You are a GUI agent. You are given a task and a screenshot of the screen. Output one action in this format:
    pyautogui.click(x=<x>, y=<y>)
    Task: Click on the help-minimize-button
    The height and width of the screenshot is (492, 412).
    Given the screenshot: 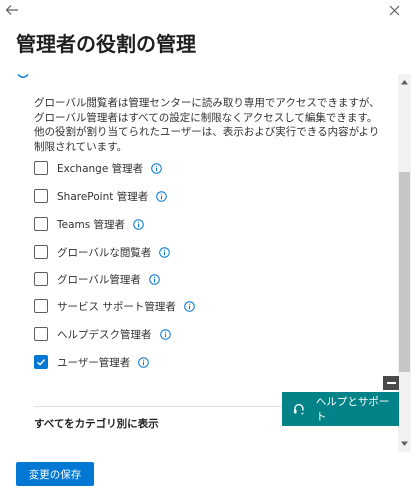 What is the action you would take?
    pyautogui.click(x=391, y=383)
    